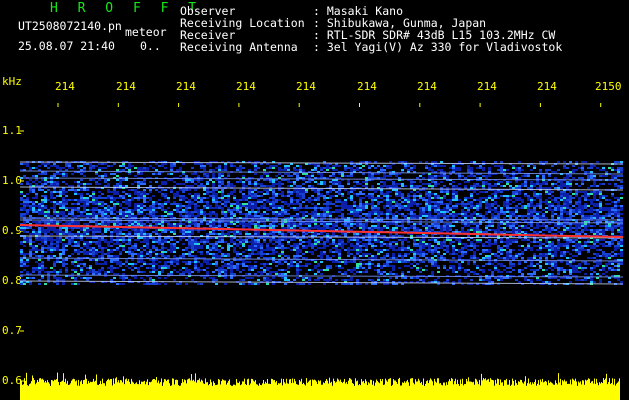  I want to click on y-unit-label: kHz, so click(12, 81).